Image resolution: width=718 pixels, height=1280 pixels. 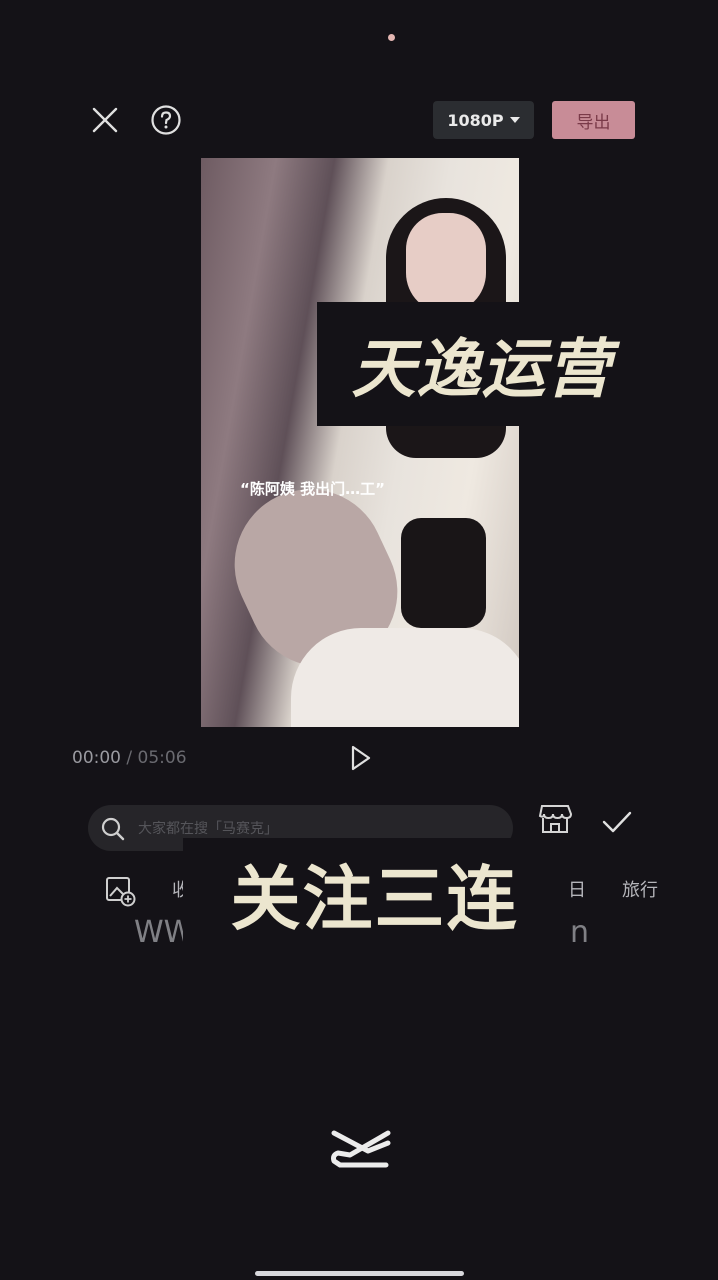 What do you see at coordinates (359, 1273) in the screenshot?
I see `home-indicator` at bounding box center [359, 1273].